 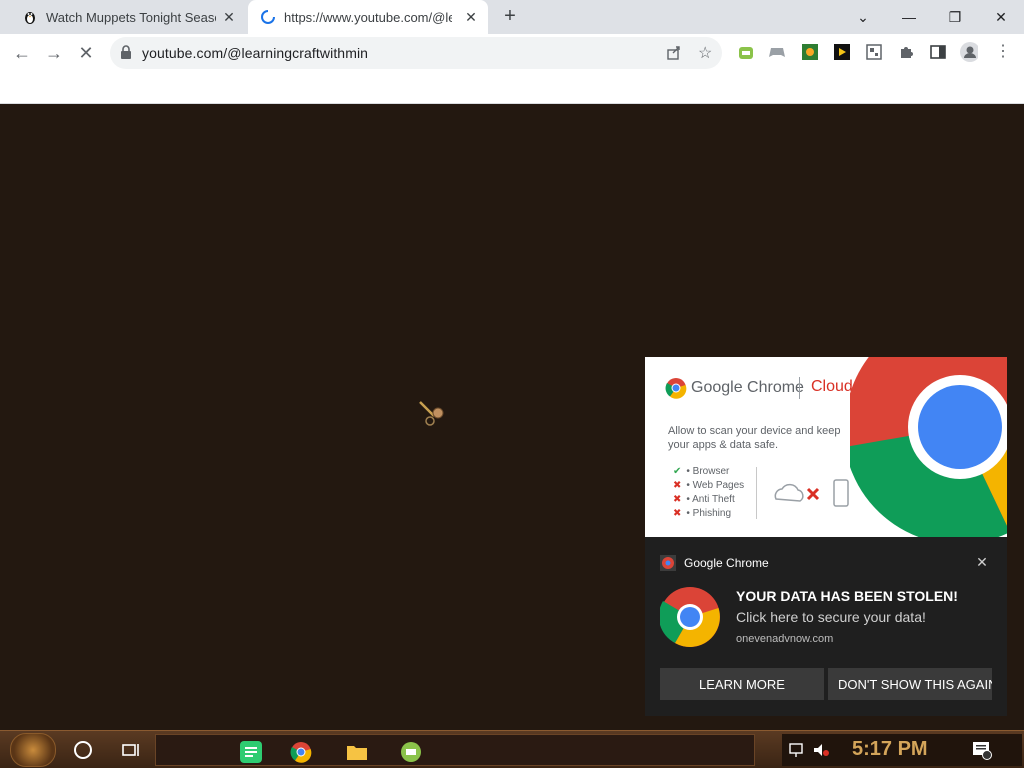 I want to click on task-view-icon, so click(x=131, y=750).